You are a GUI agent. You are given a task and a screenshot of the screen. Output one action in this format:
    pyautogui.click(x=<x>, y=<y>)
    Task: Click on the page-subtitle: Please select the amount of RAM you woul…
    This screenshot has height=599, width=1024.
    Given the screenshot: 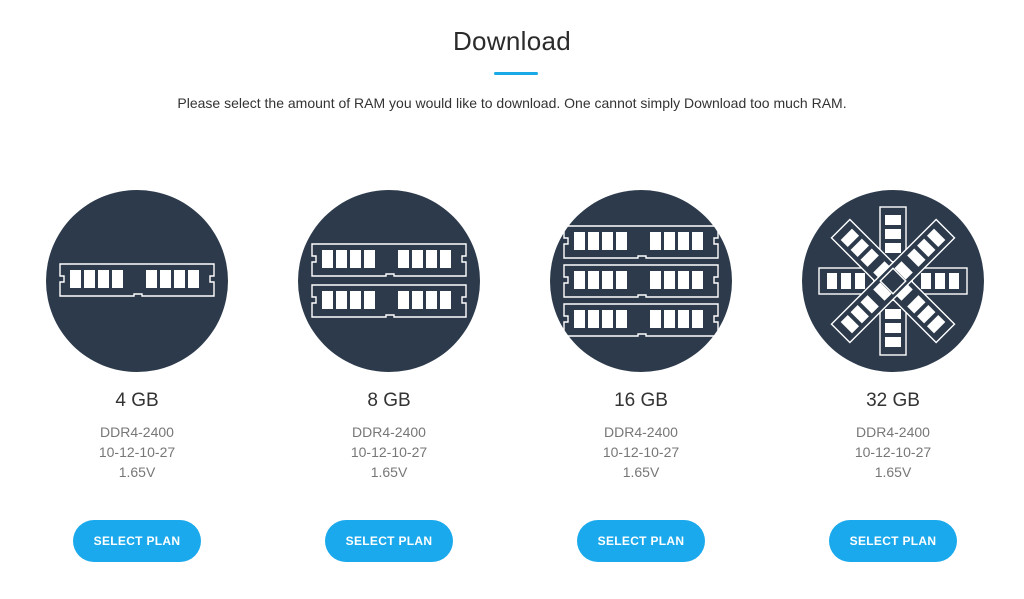 What is the action you would take?
    pyautogui.click(x=512, y=103)
    